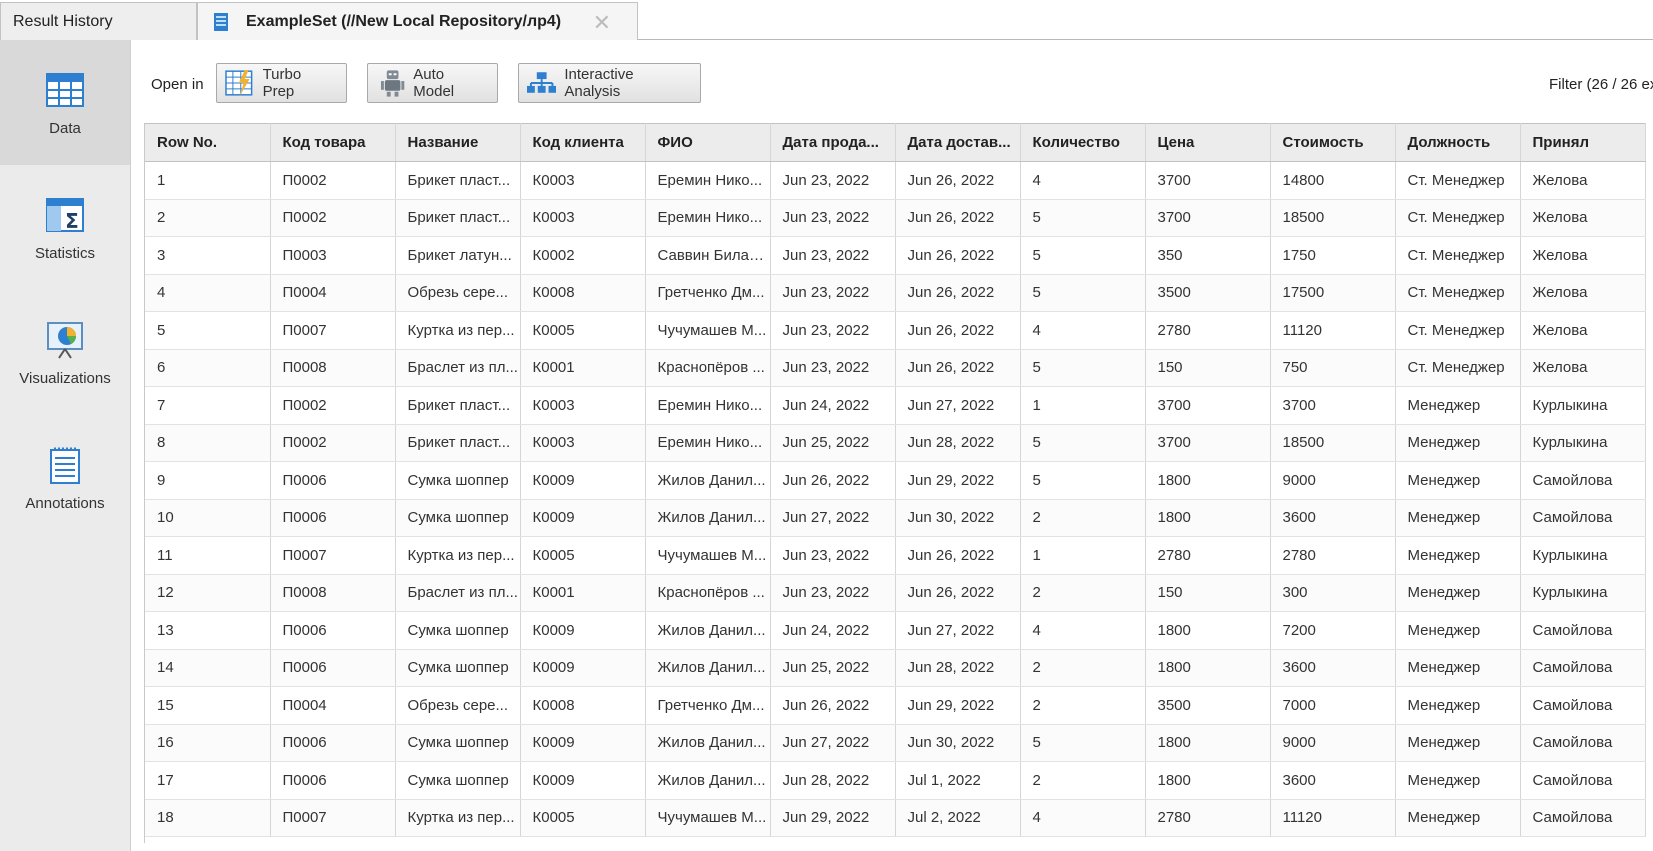 The height and width of the screenshot is (851, 1653). What do you see at coordinates (583, 593) in the screenshot?
I see `table-cell: К0001` at bounding box center [583, 593].